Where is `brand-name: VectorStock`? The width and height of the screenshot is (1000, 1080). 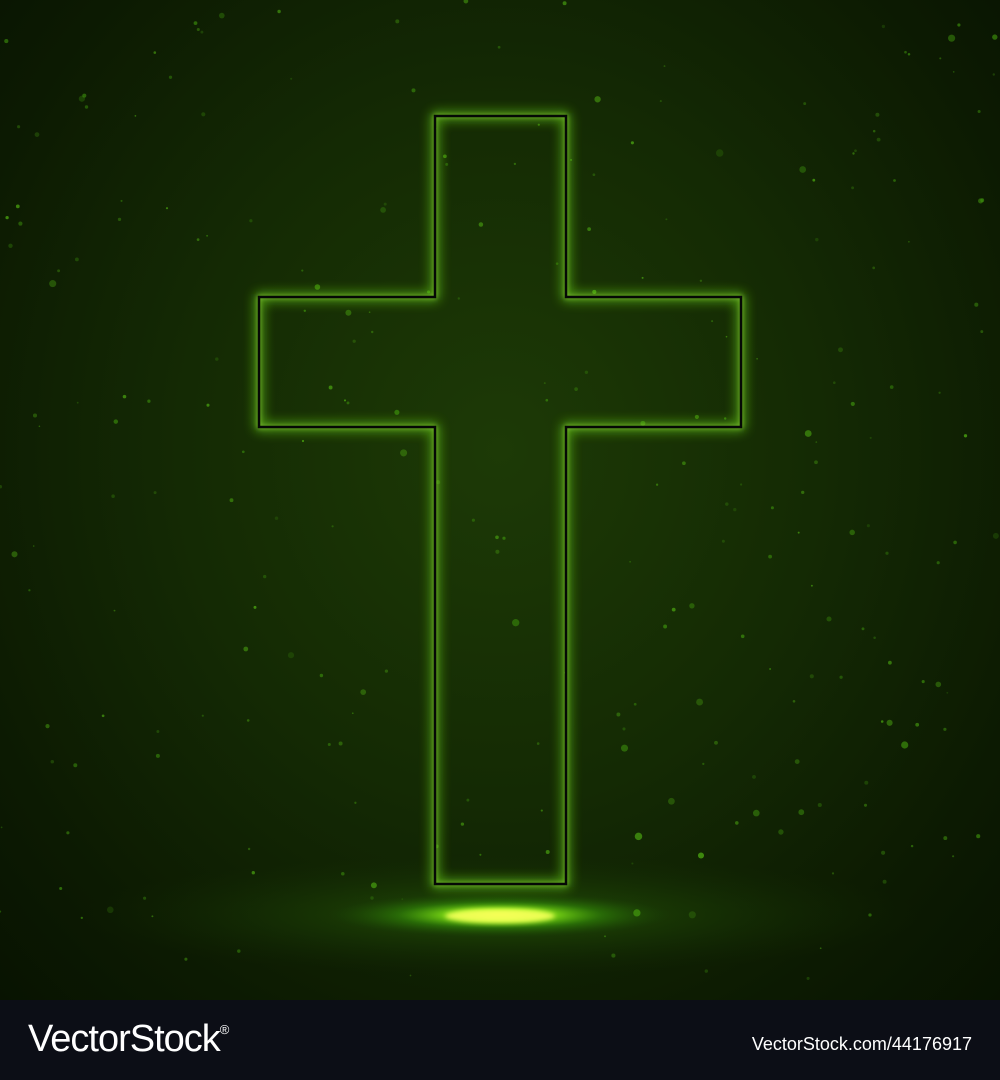 brand-name: VectorStock is located at coordinates (124, 1039).